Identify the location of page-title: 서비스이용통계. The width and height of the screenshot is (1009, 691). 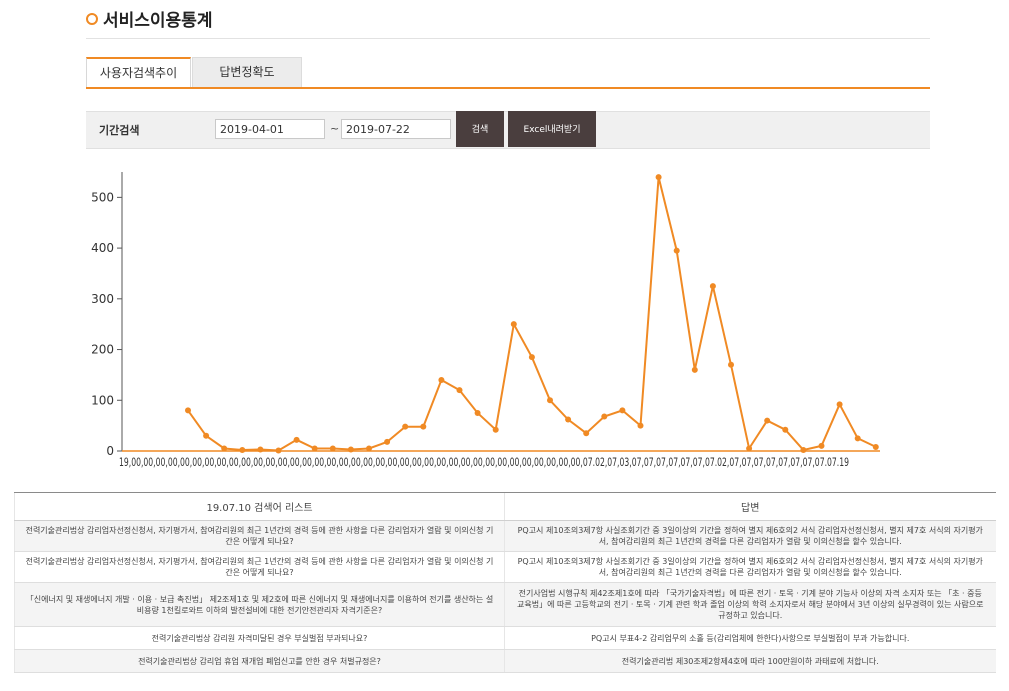
(149, 18).